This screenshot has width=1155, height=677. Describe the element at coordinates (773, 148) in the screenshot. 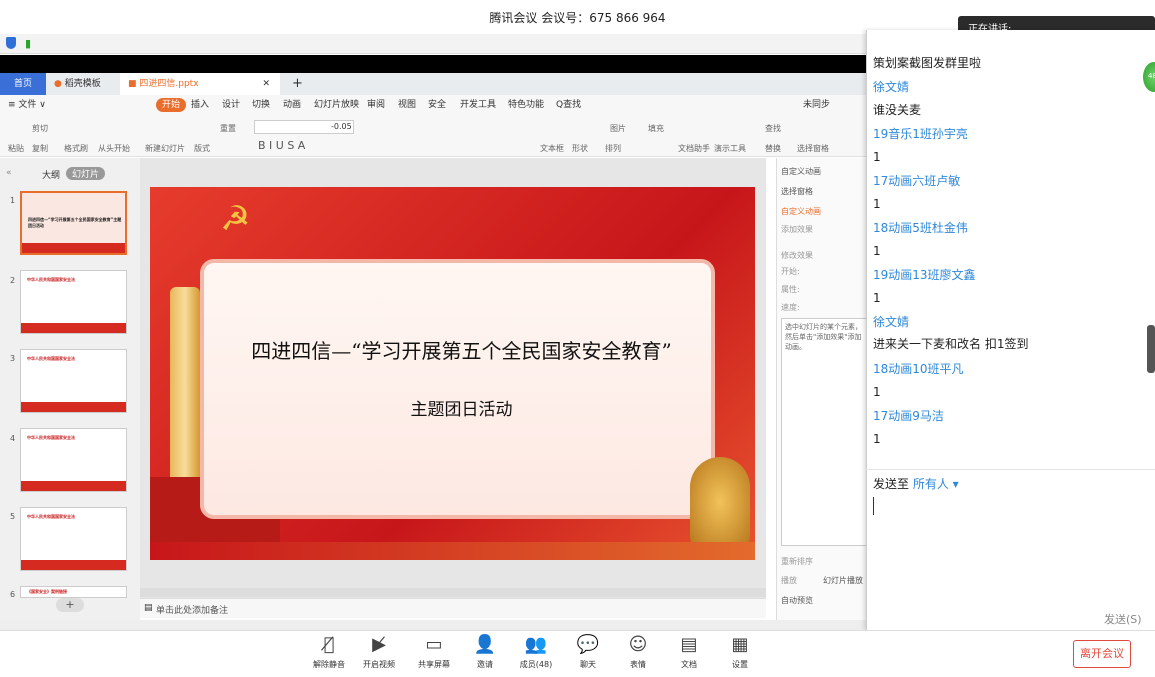

I see `replace-button: 替换` at that location.